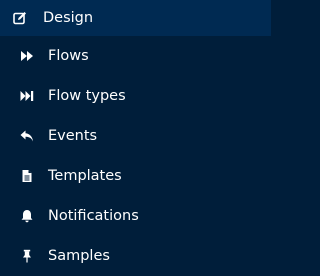  Describe the element at coordinates (135, 18) in the screenshot. I see `nav-item-design: Design` at that location.